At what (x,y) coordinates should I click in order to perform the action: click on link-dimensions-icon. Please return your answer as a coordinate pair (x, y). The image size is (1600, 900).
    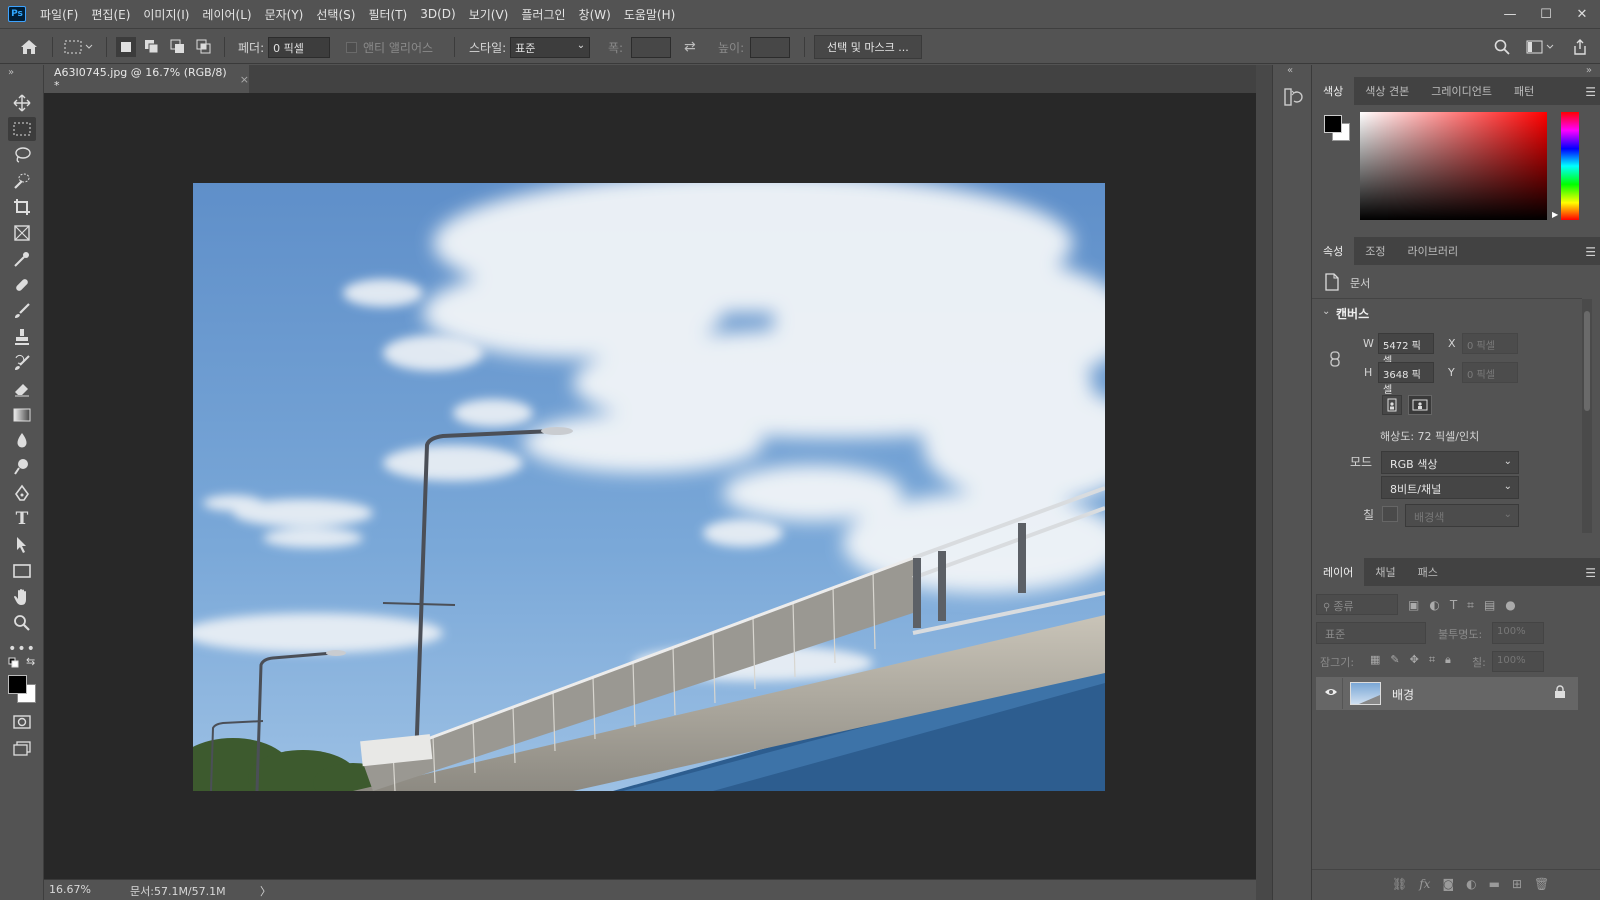
    Looking at the image, I should click on (1335, 360).